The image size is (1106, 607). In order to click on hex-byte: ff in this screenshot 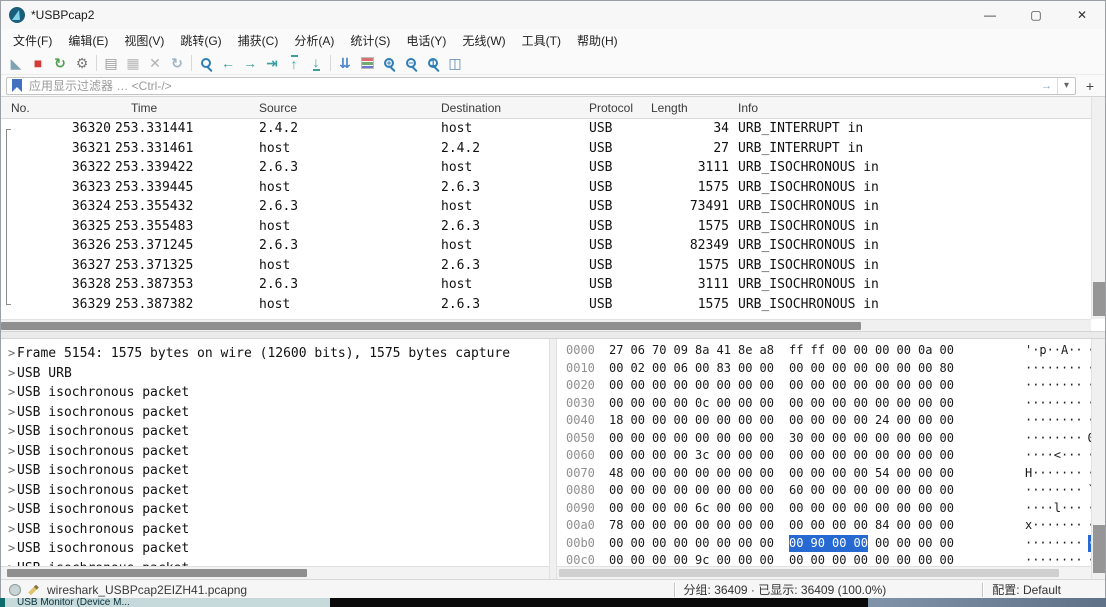, I will do `click(818, 351)`.